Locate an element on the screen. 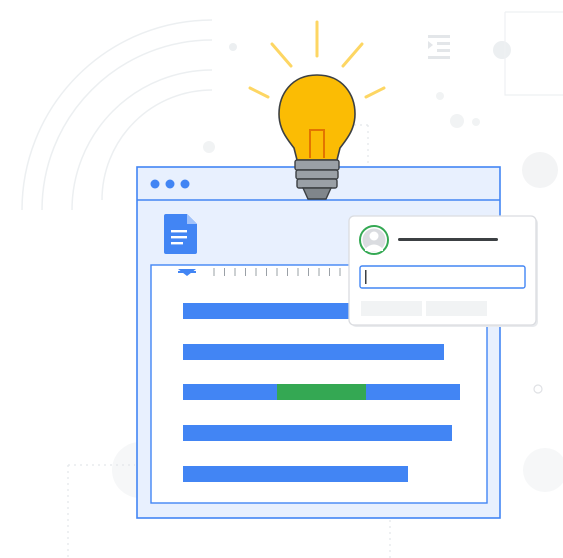 This screenshot has width=563, height=558. docs-file-icon is located at coordinates (180, 234).